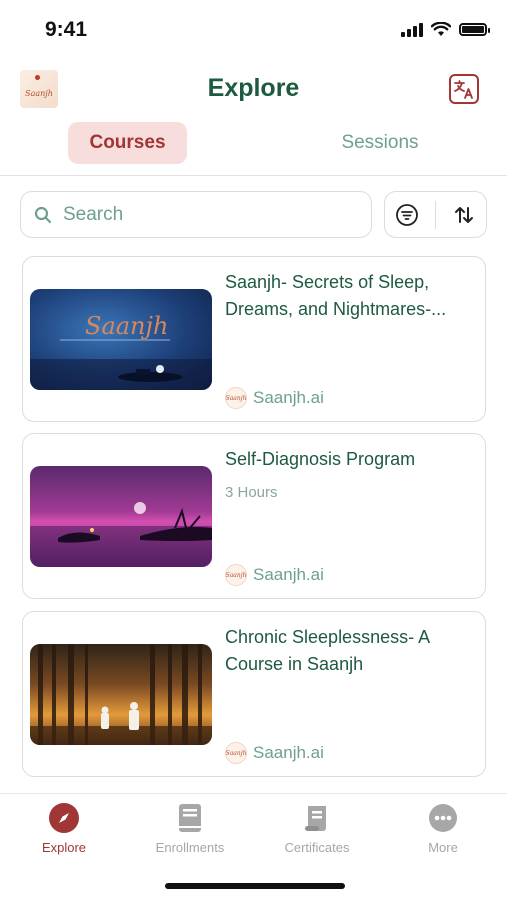 The image size is (507, 900). I want to click on translate-icon, so click(463, 89).